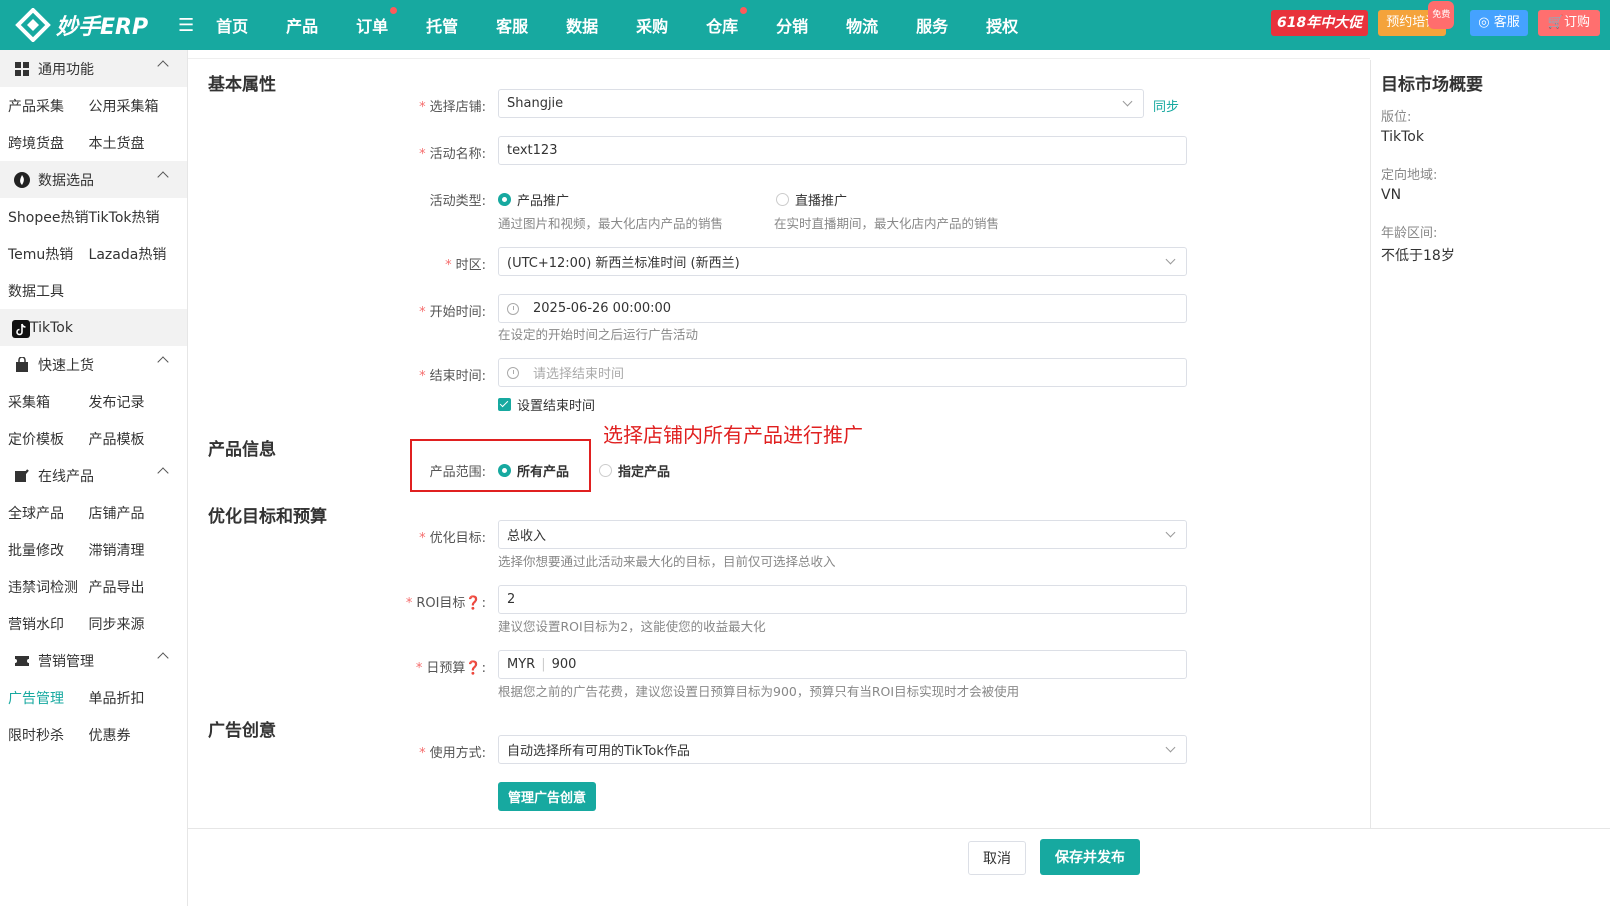  Describe the element at coordinates (531, 25) in the screenshot. I see `nav-customer-service: 客服` at that location.